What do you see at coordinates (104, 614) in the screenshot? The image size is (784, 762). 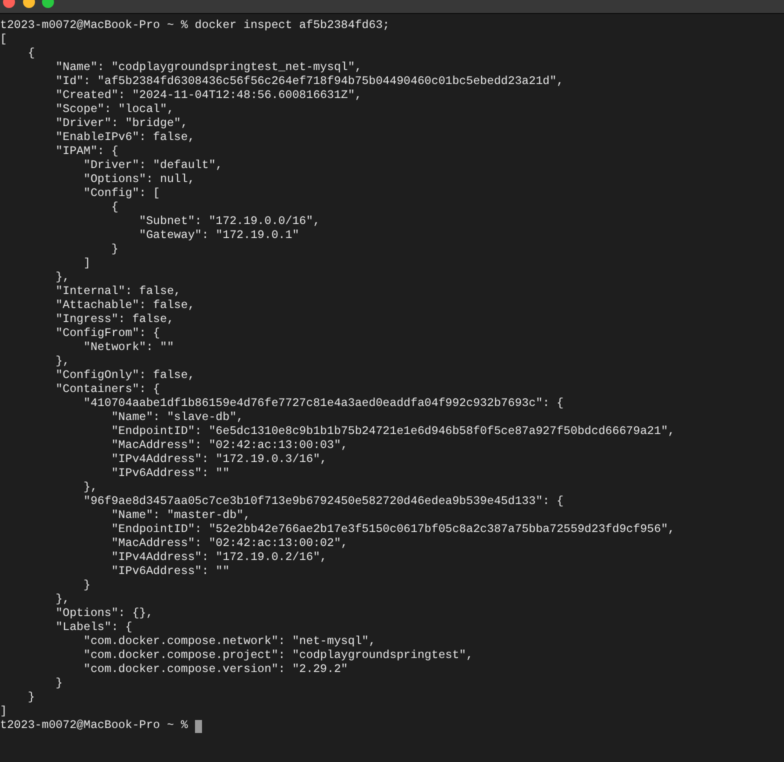 I see `terminal-line: "Options": {},` at bounding box center [104, 614].